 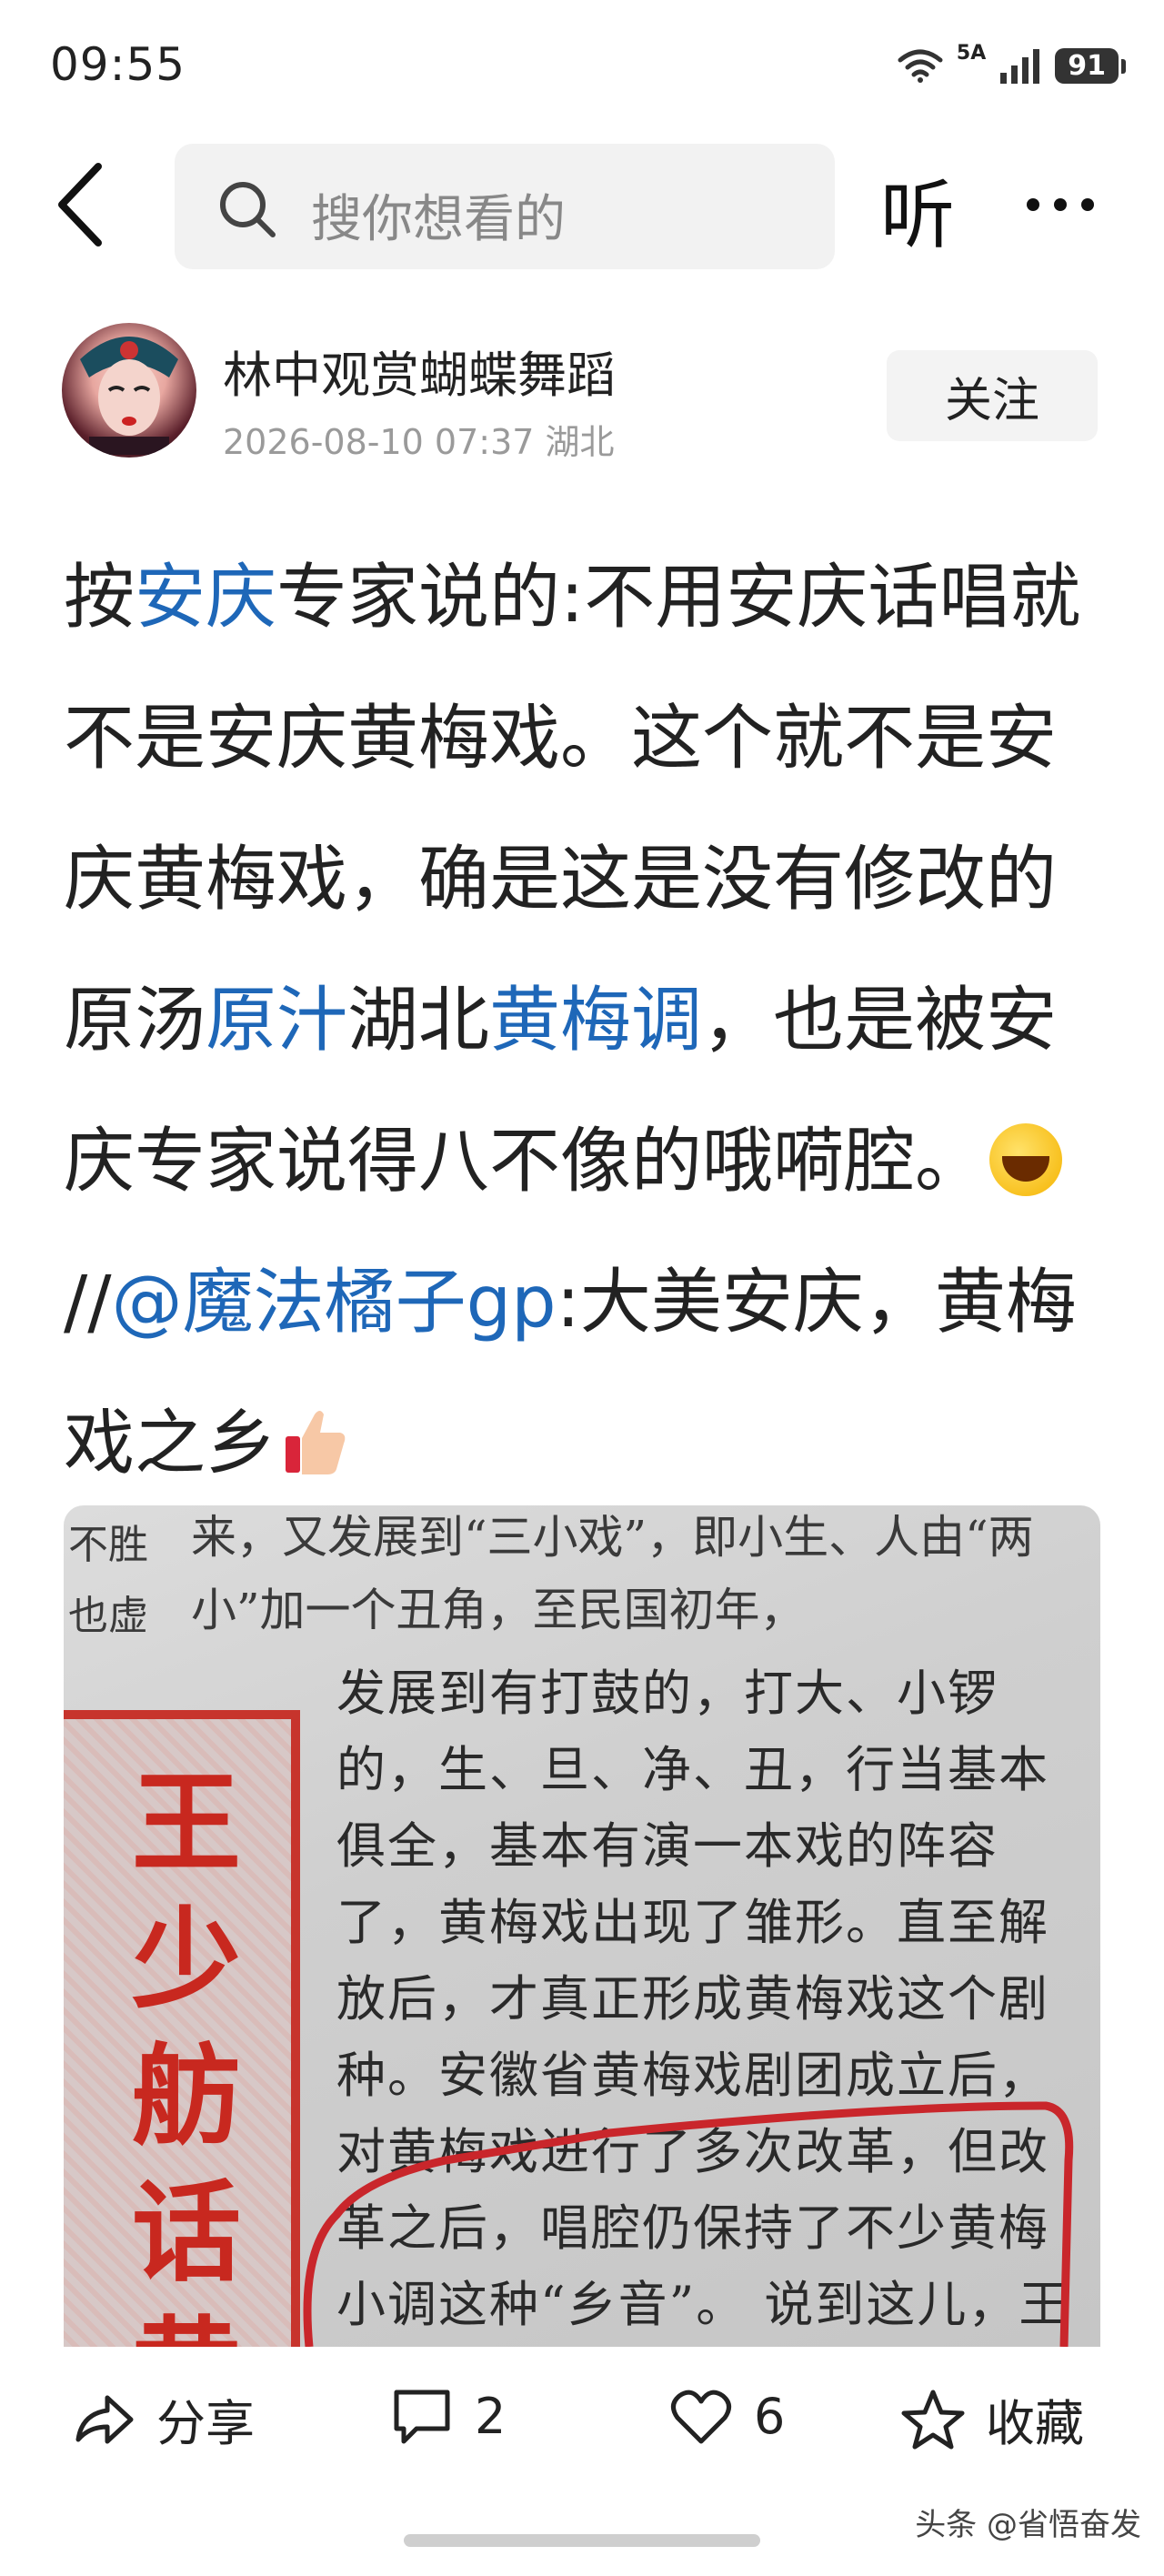 What do you see at coordinates (82, 204) in the screenshot?
I see `back-icon` at bounding box center [82, 204].